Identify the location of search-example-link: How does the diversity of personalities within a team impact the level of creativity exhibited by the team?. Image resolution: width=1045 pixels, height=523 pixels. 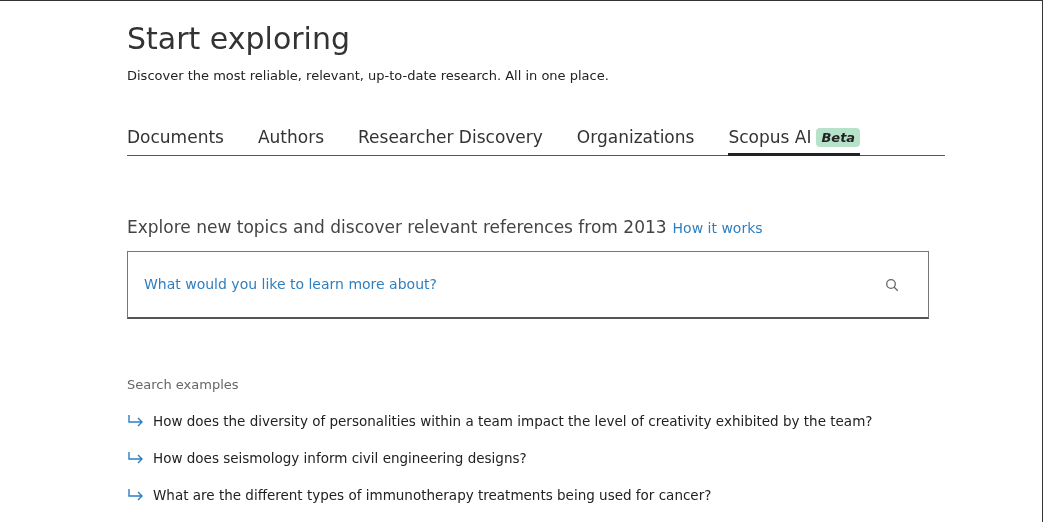
(513, 420).